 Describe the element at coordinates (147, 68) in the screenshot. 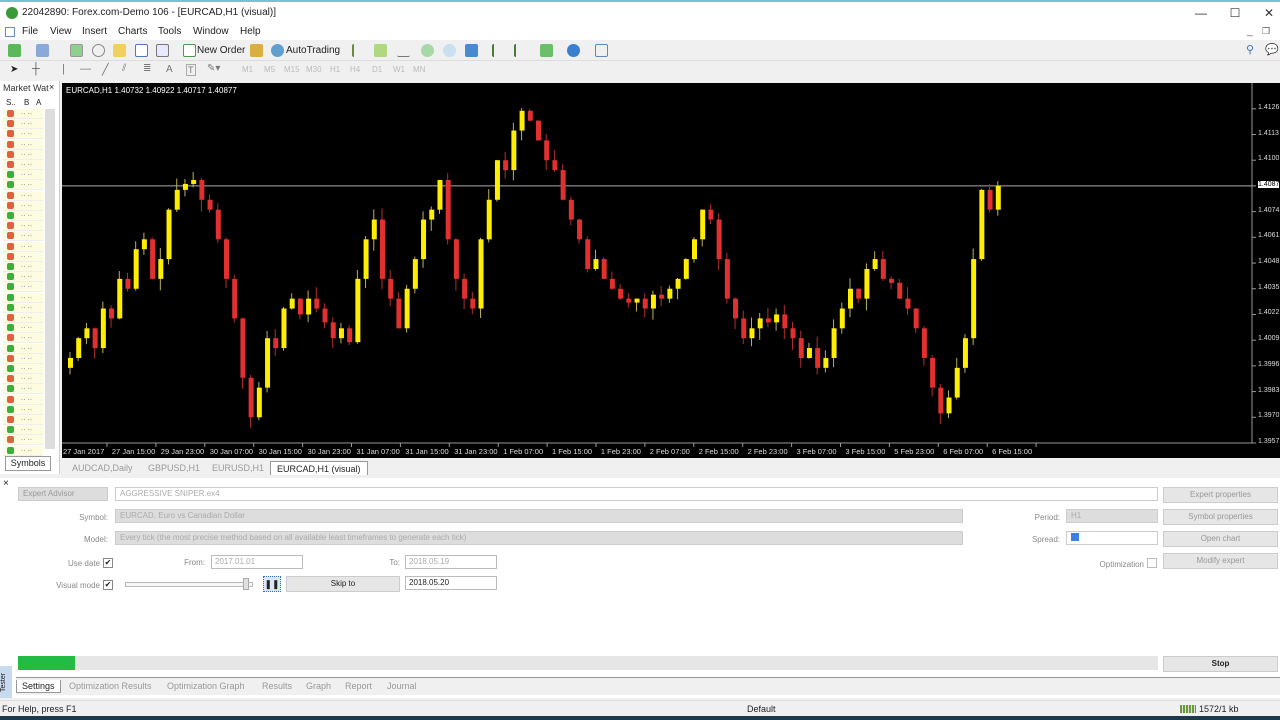

I see `fibonacci-icon: ≣` at that location.